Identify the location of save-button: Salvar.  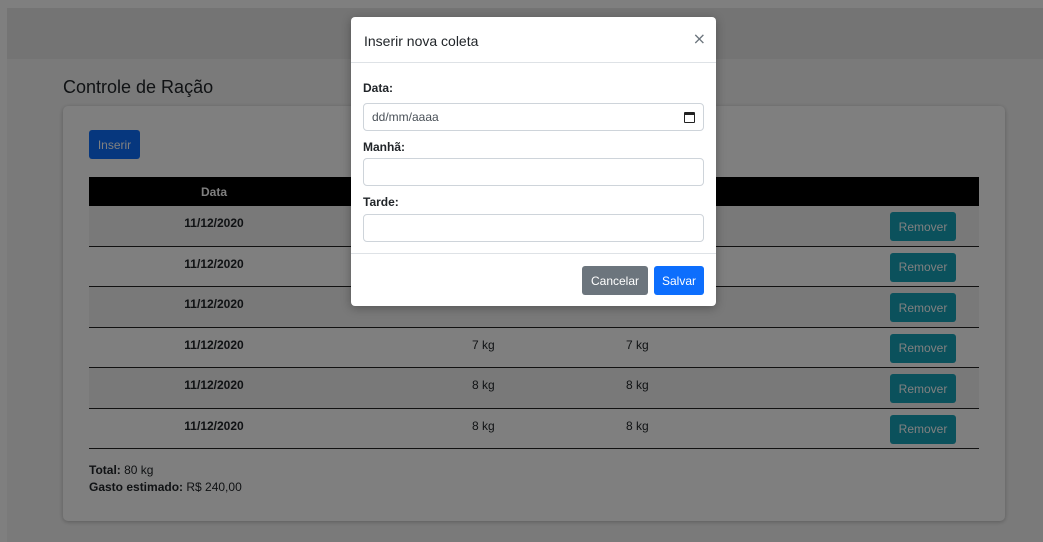
(679, 280).